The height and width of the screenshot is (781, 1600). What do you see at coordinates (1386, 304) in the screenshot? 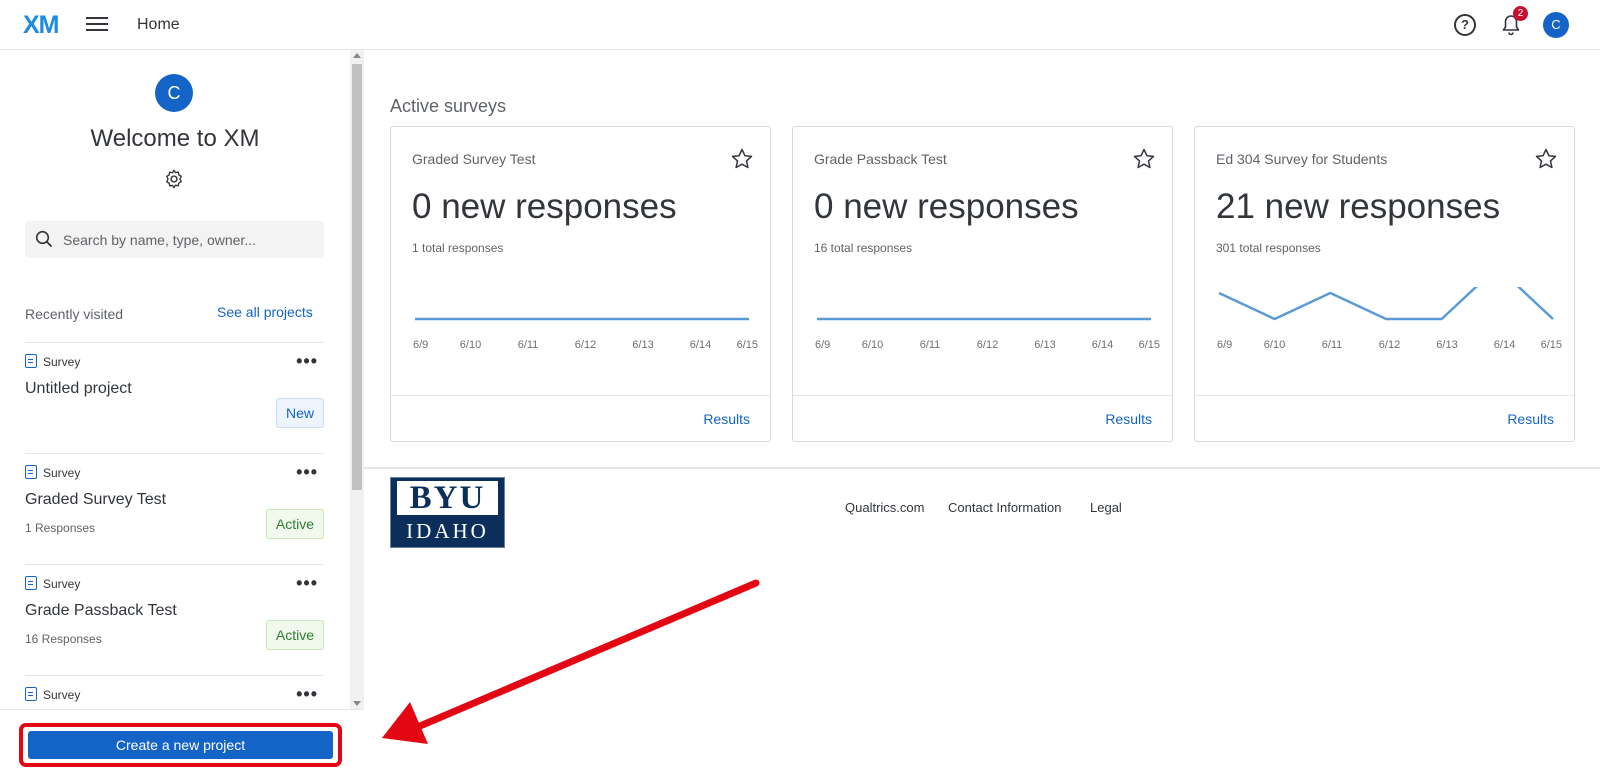
I see `series-line` at bounding box center [1386, 304].